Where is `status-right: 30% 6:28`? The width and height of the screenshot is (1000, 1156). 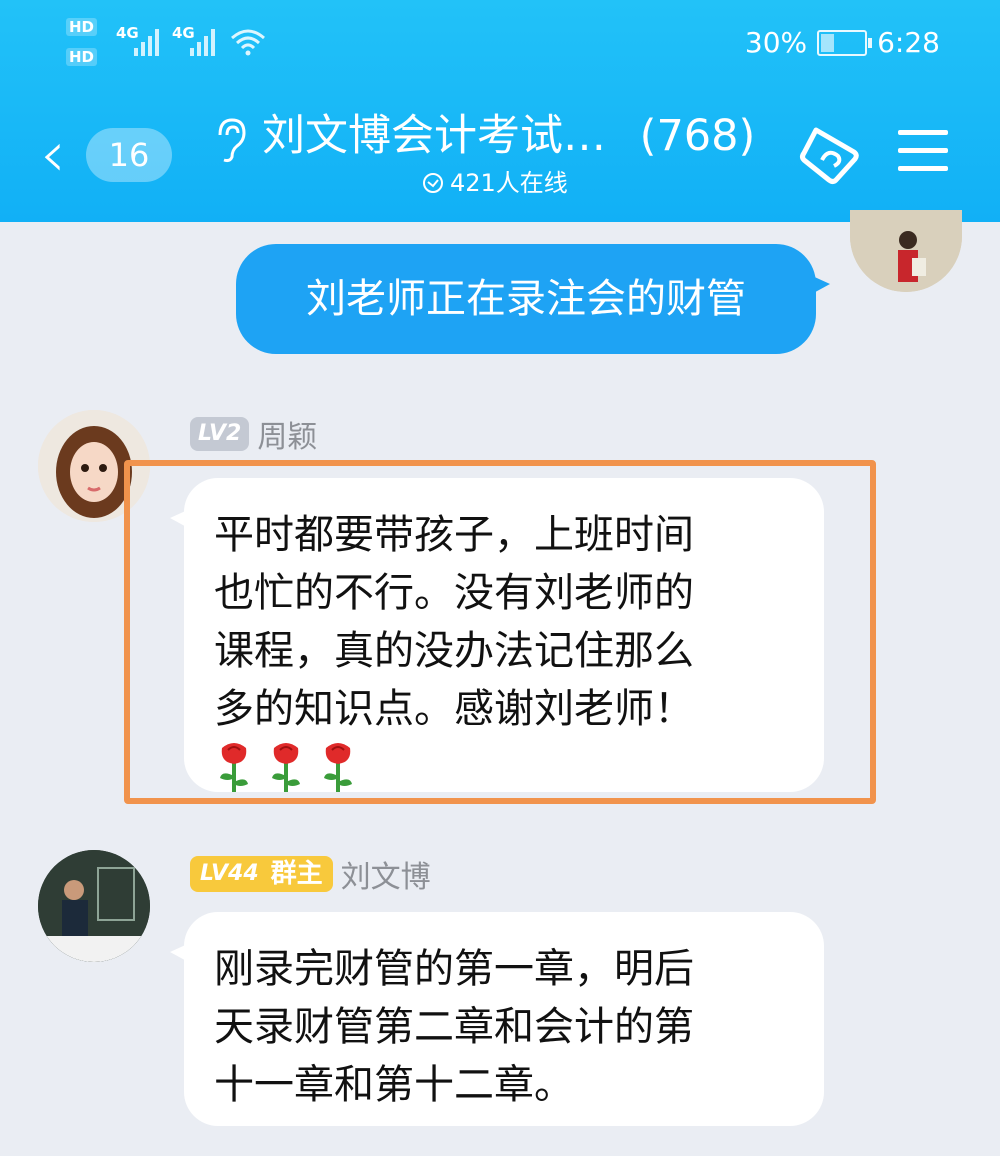
status-right: 30% 6:28 is located at coordinates (842, 42).